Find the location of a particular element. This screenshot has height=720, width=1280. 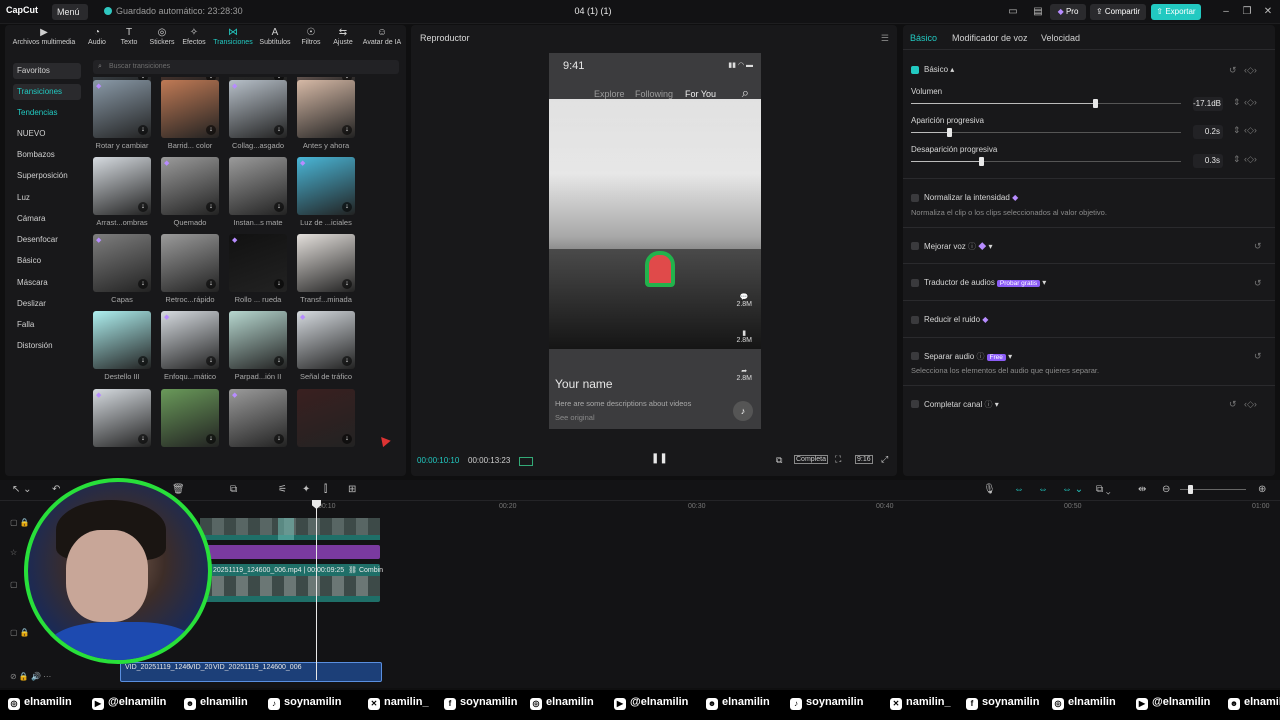

restore-icon: ❐ is located at coordinates (1247, 12).